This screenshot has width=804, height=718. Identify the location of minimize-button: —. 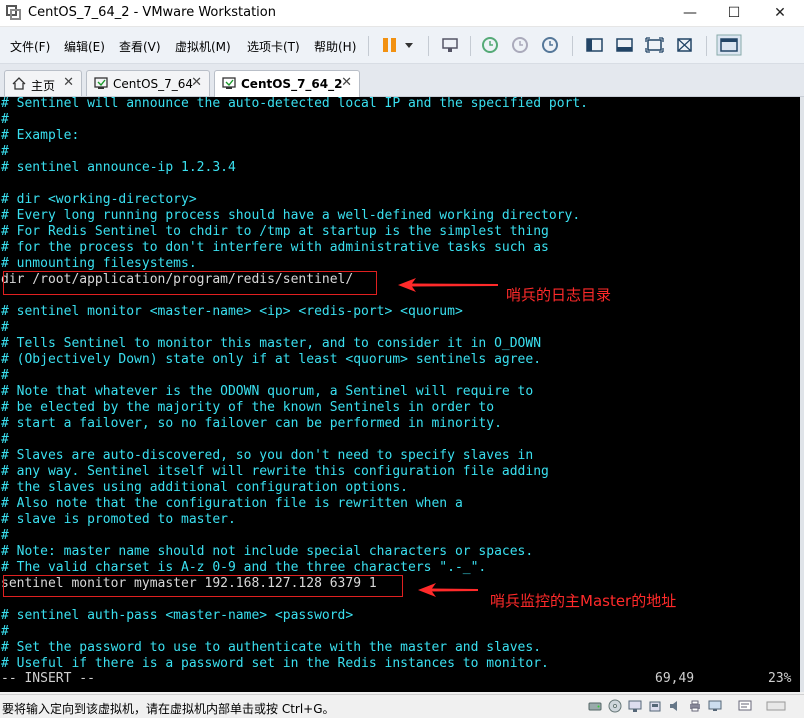
(690, 13).